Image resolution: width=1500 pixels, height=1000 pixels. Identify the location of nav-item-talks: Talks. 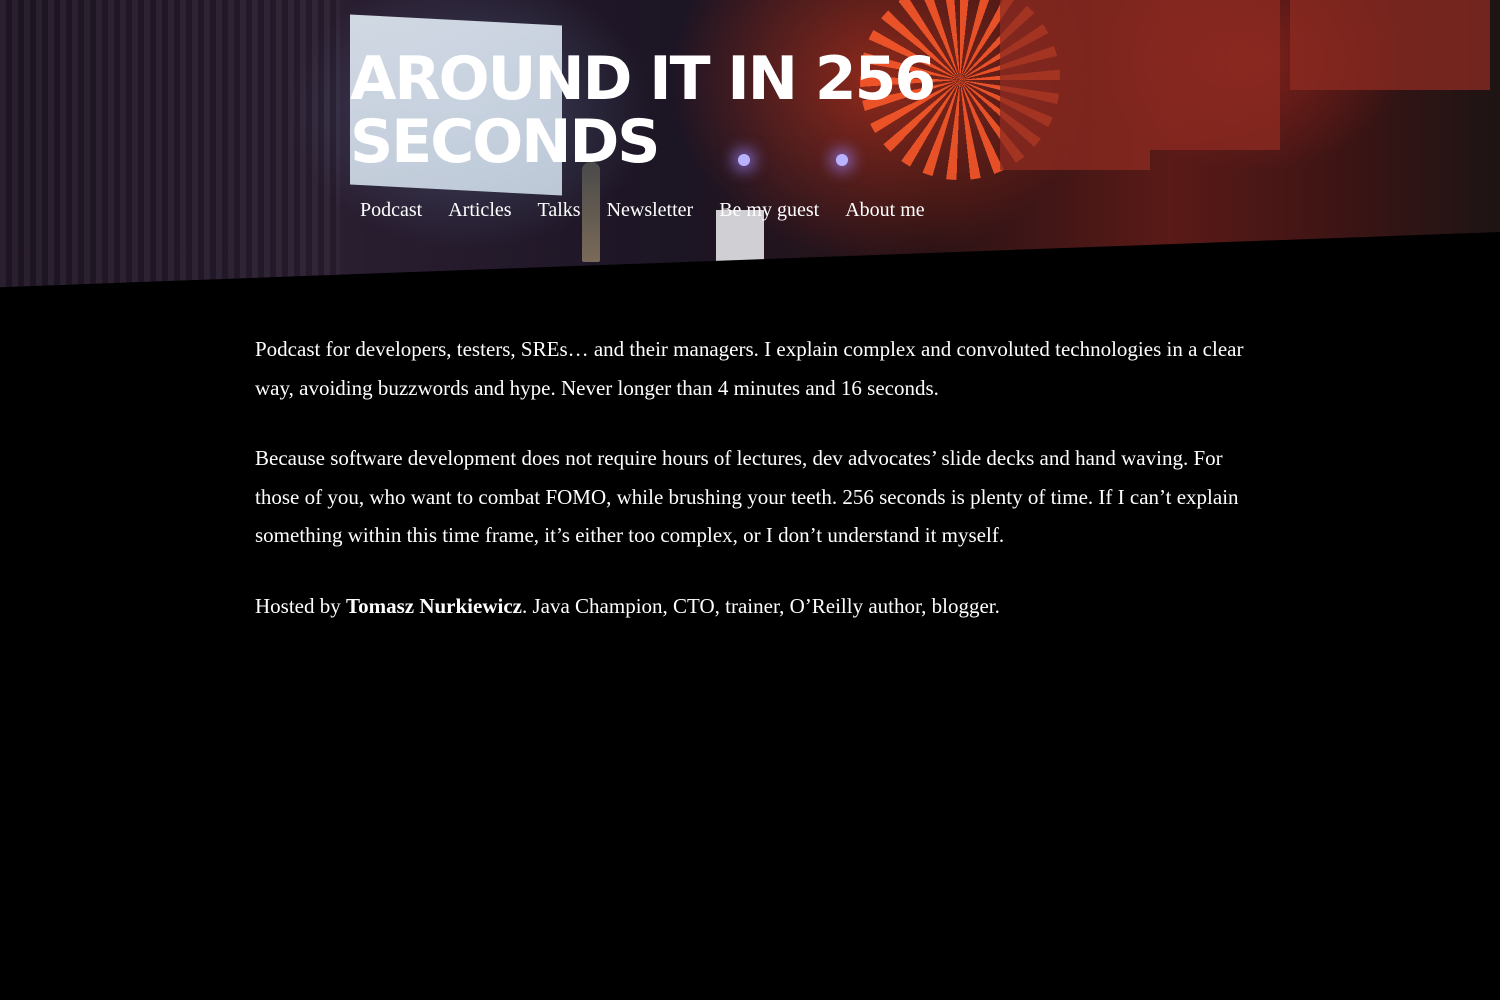
(559, 210).